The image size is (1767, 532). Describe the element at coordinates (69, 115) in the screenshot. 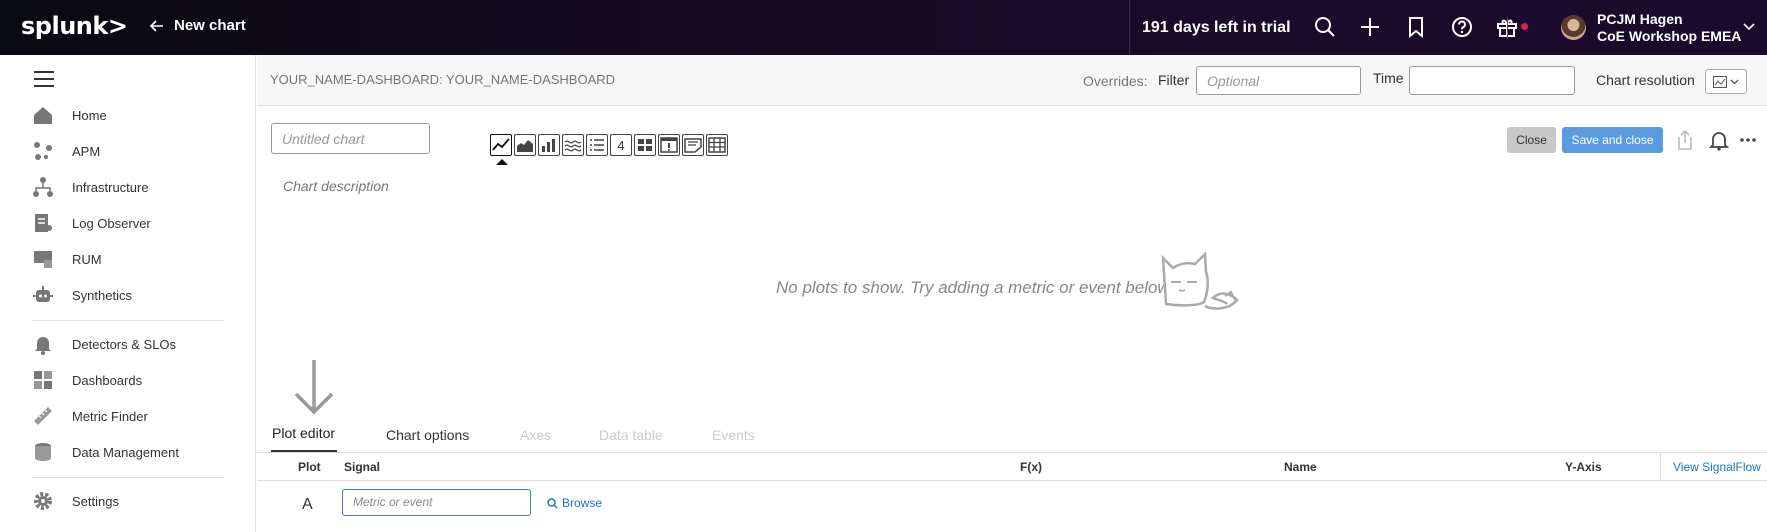

I see `sidebar-item-home: Home` at that location.